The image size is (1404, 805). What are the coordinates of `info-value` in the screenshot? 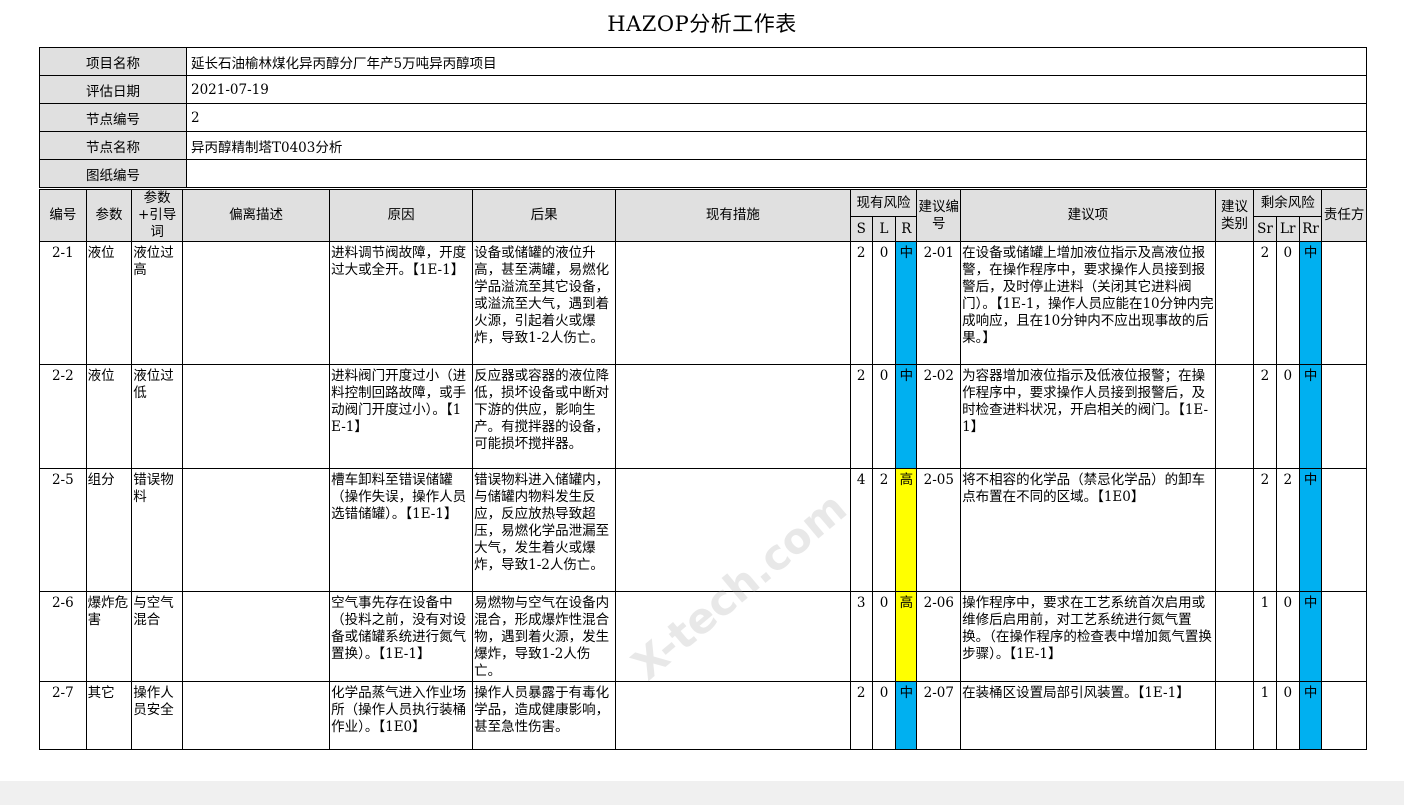 It's located at (776, 173).